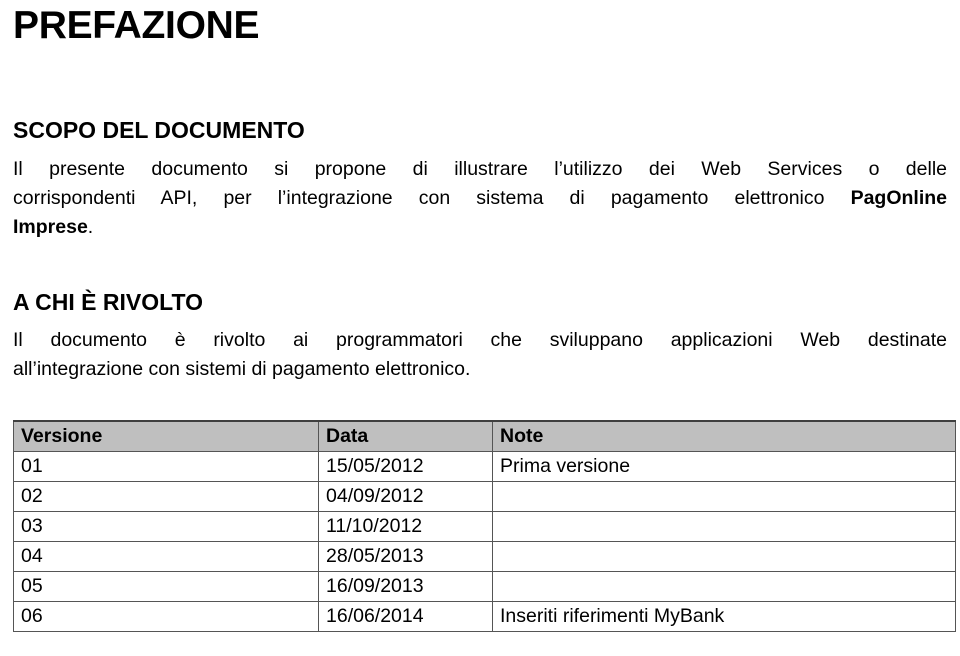  I want to click on text-run-bold: PagOnline, so click(898, 198).